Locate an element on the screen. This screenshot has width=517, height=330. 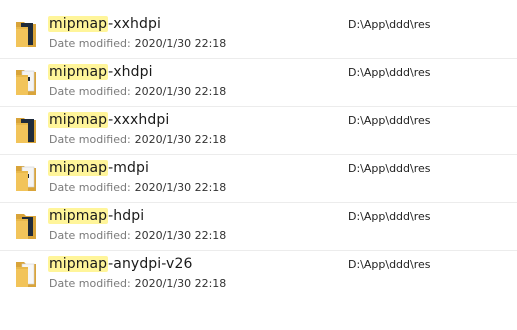
item-name-suffix: -xxxhdpi is located at coordinates (139, 120).